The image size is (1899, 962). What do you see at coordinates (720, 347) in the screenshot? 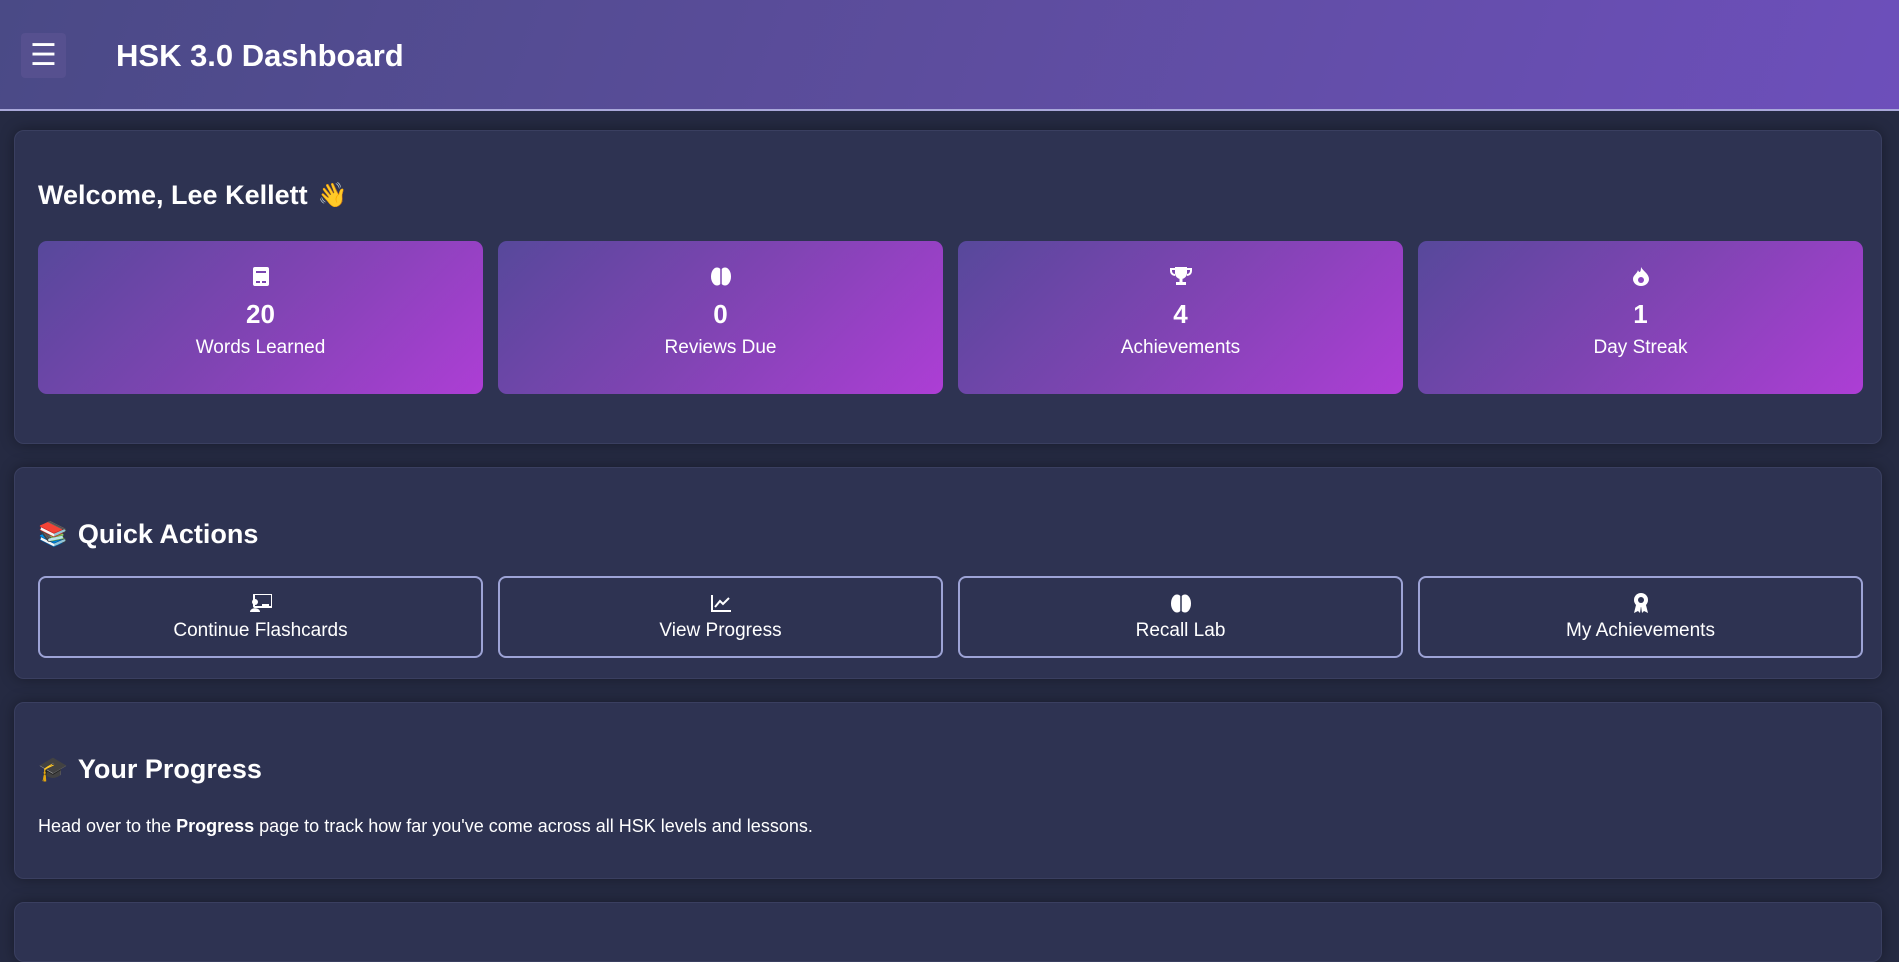
I see `stat-label: Reviews Due` at bounding box center [720, 347].